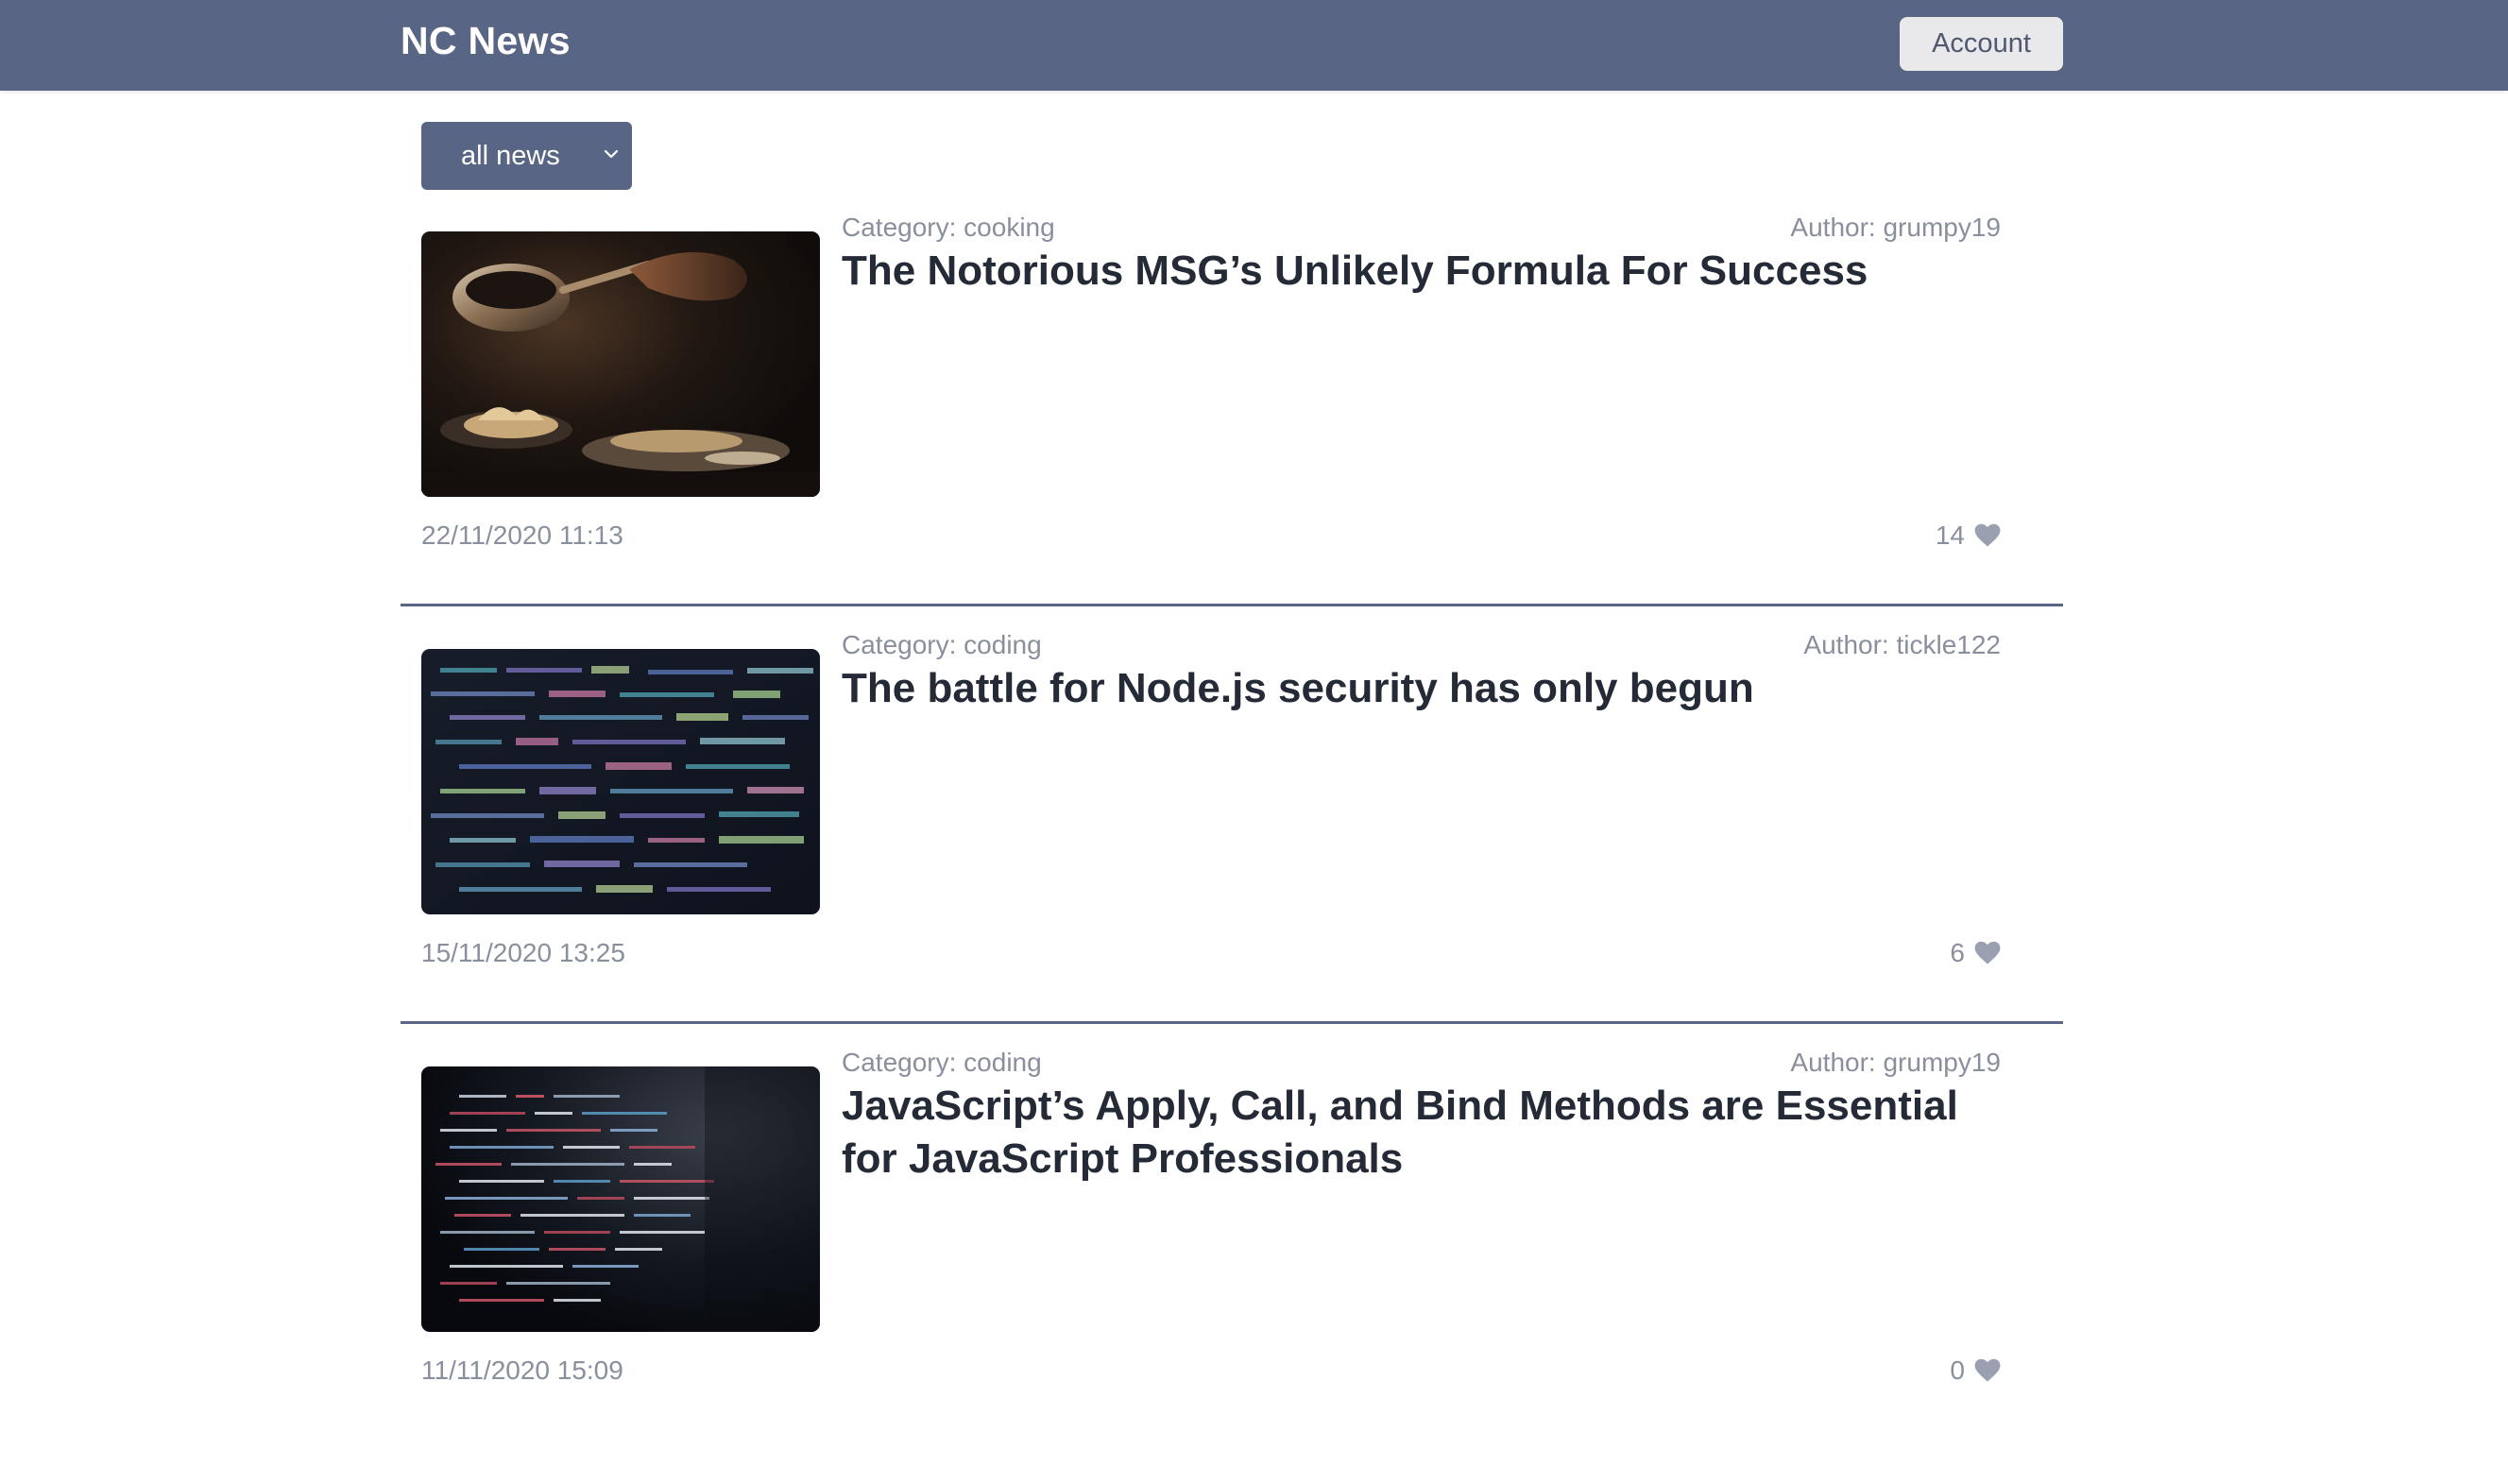 This screenshot has height=1484, width=2508. I want to click on article-author: Author: tickle122, so click(1902, 644).